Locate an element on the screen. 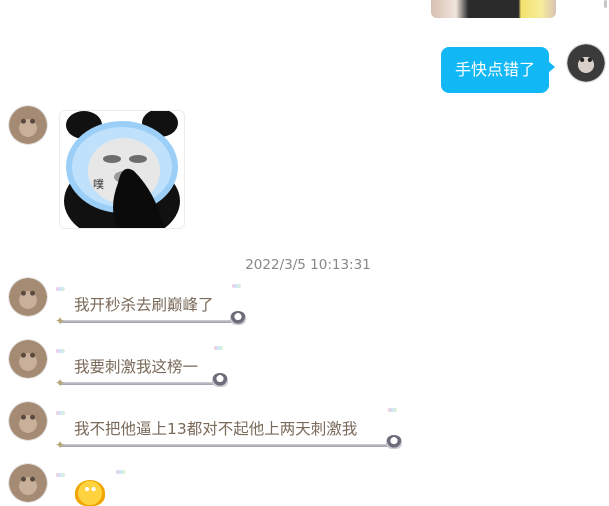 This screenshot has width=609, height=506. incoming-message-text: 我要刺激我这榜一 is located at coordinates (136, 367).